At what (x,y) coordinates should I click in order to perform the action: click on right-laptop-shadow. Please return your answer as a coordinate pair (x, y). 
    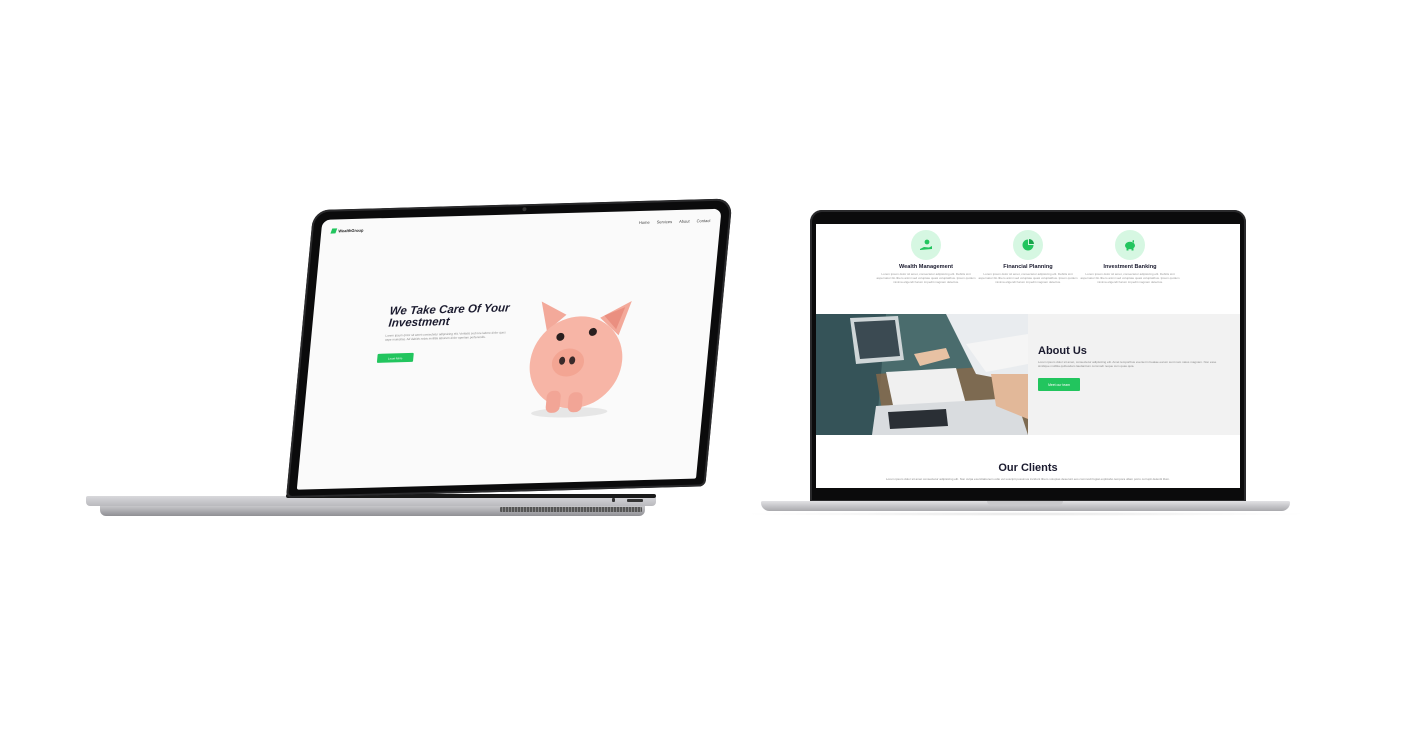
    Looking at the image, I should click on (1026, 514).